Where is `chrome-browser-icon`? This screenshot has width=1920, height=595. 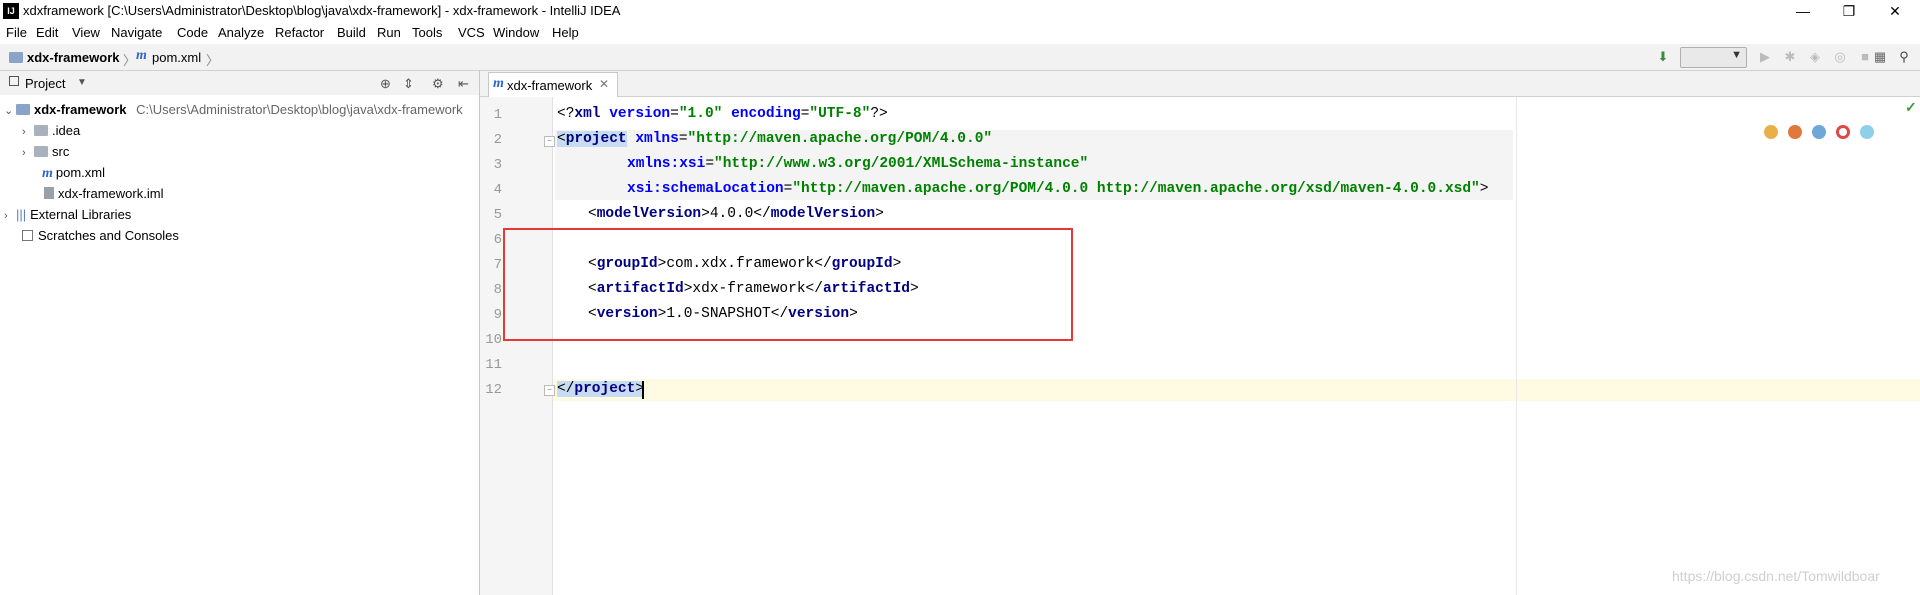 chrome-browser-icon is located at coordinates (1771, 132).